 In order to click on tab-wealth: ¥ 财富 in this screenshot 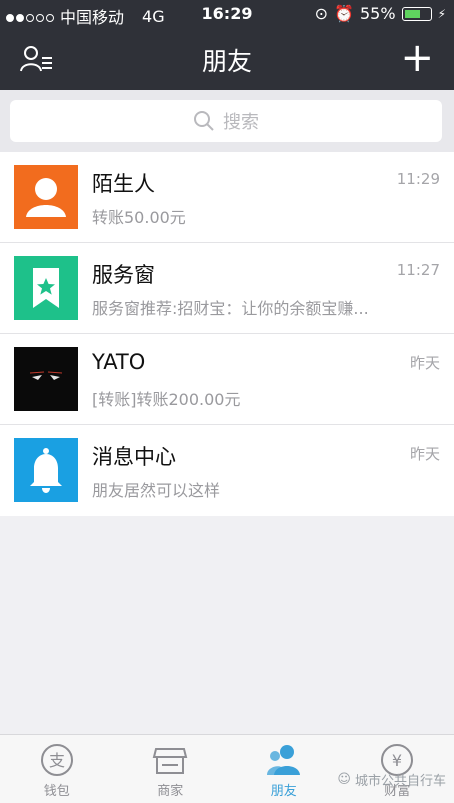, I will do `click(397, 769)`.